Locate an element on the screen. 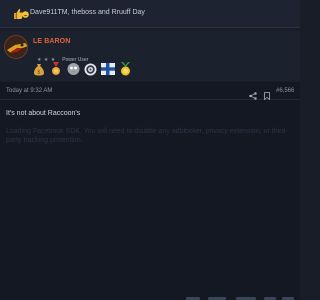 Image resolution: width=320 pixels, height=300 pixels. target-icon is located at coordinates (90, 69).